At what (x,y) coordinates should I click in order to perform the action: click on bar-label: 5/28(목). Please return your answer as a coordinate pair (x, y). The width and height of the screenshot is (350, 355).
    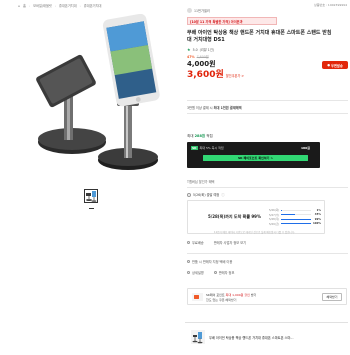
    Looking at the image, I should click on (274, 220).